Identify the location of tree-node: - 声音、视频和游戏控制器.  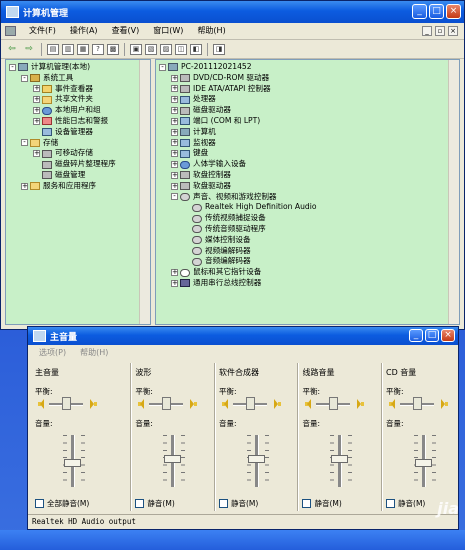
(307, 197).